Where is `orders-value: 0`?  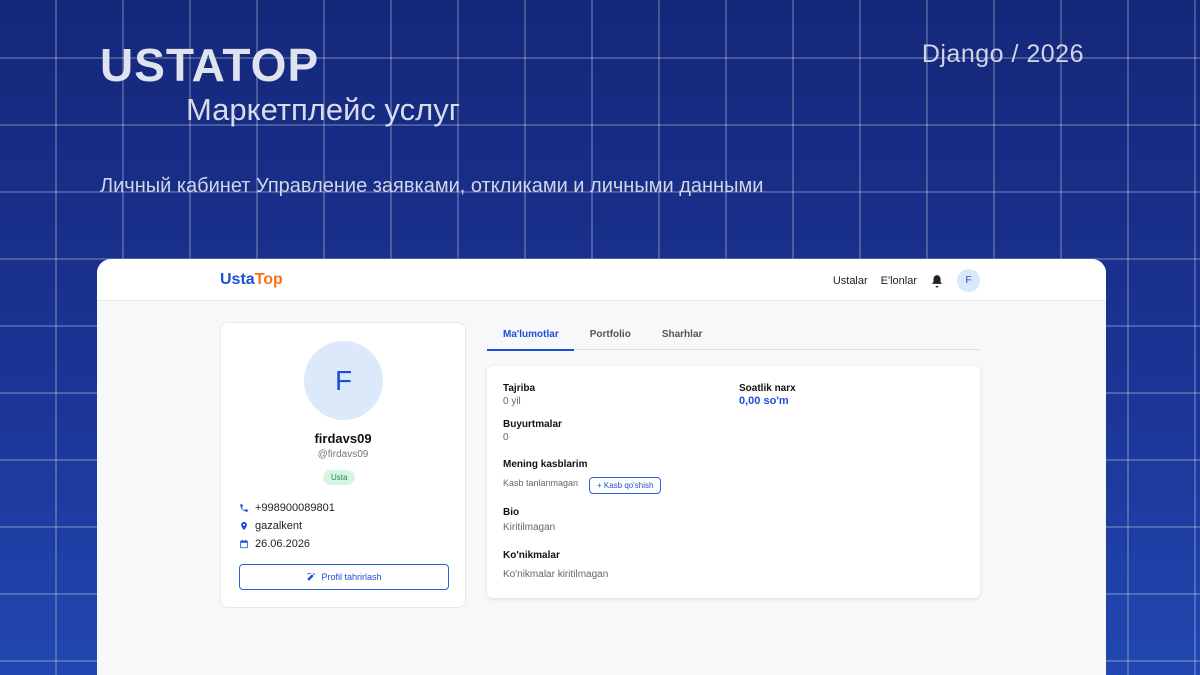
orders-value: 0 is located at coordinates (506, 437).